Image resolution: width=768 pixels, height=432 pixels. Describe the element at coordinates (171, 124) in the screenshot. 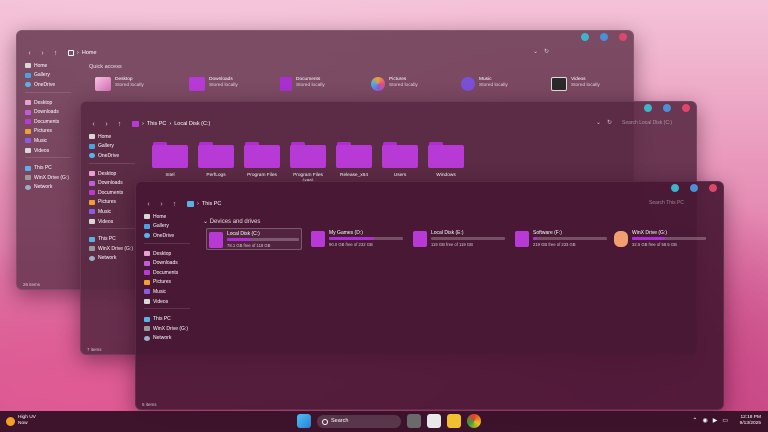

I see `breadcrumb: › This PC › Local Disk (C:)` at that location.